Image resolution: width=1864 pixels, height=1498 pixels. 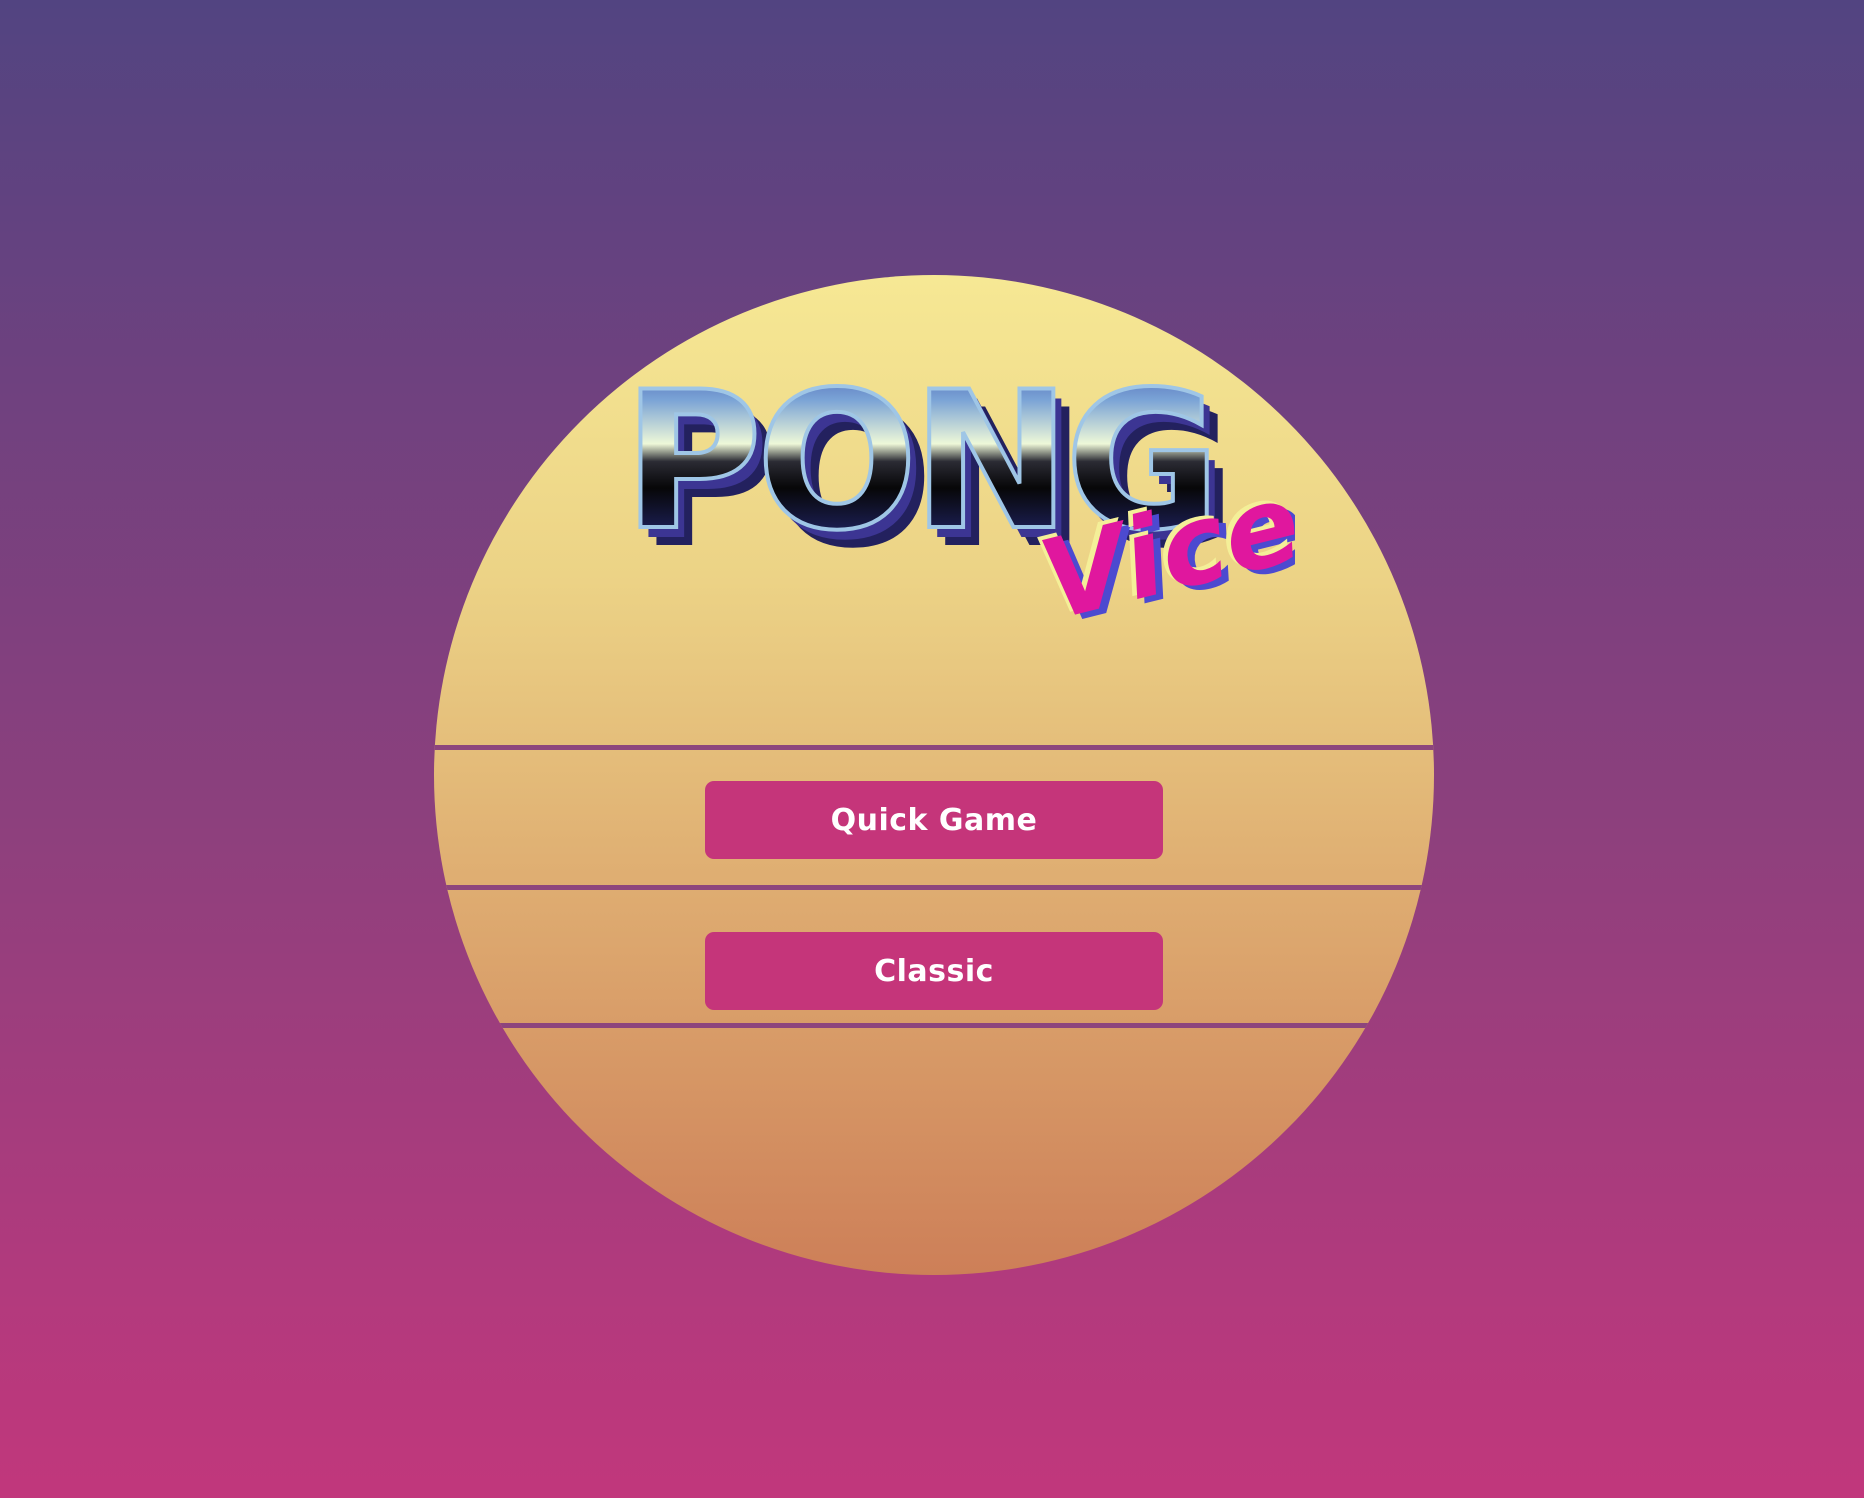 What do you see at coordinates (958, 499) in the screenshot?
I see `game-logo: PONG PONG PONG Vice Vice Vice` at bounding box center [958, 499].